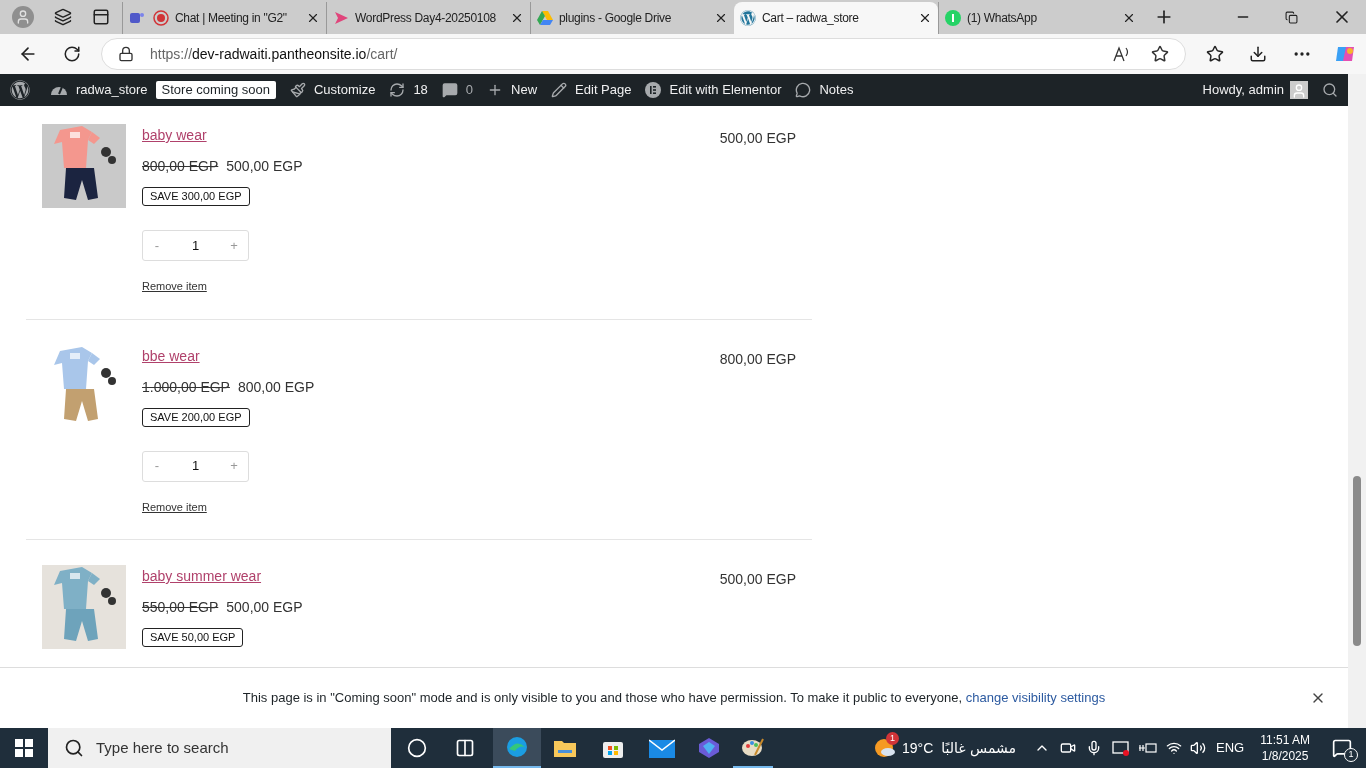  Describe the element at coordinates (885, 748) in the screenshot. I see `weather-icon` at that location.